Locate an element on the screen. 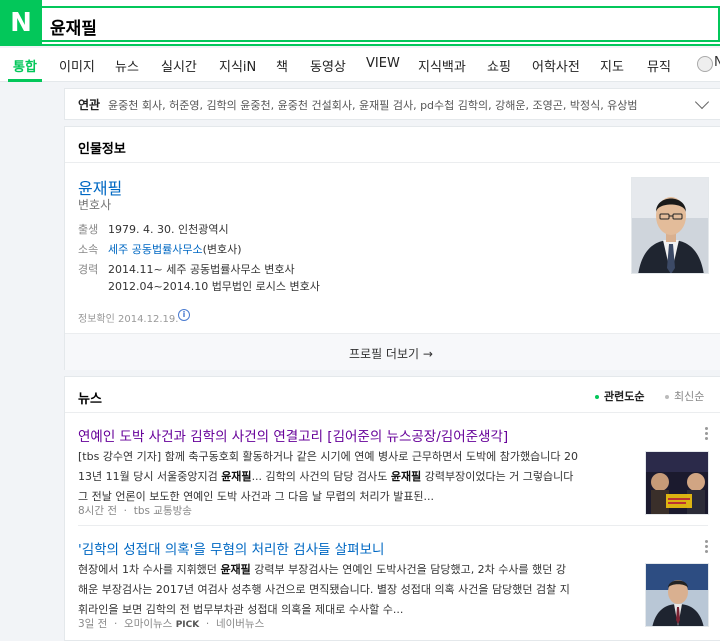 This screenshot has width=720, height=641. chevron-down-icon is located at coordinates (702, 102).